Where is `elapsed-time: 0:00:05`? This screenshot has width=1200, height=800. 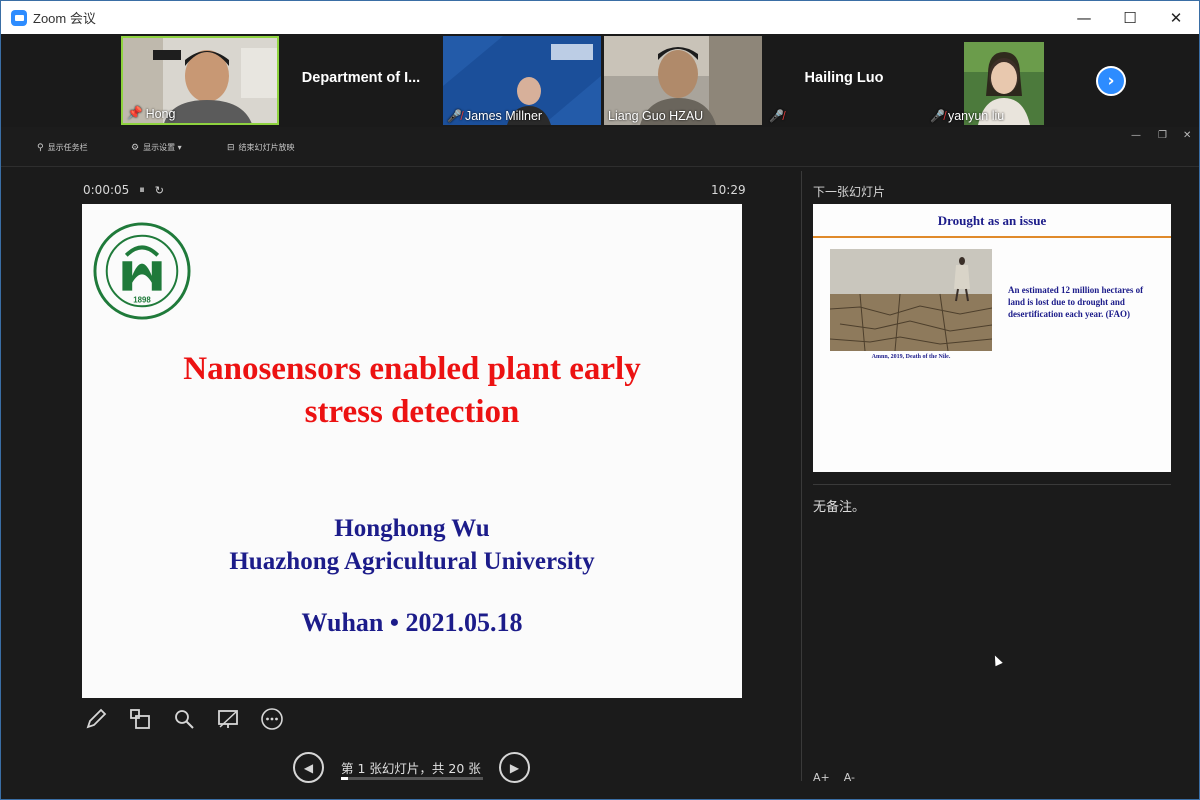
elapsed-time: 0:00:05 is located at coordinates (106, 190).